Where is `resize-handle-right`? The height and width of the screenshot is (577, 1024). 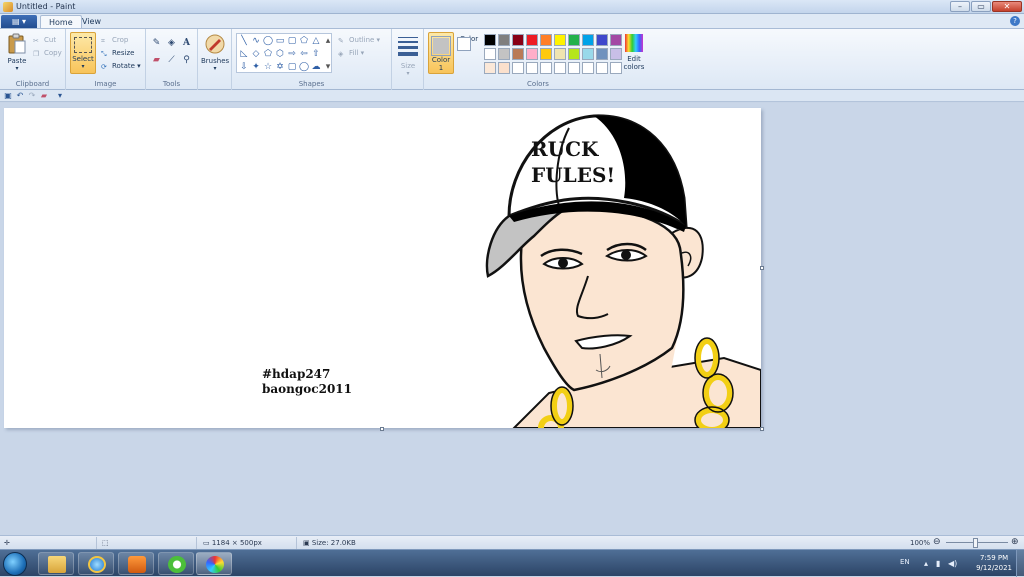
resize-handle-right is located at coordinates (762, 268).